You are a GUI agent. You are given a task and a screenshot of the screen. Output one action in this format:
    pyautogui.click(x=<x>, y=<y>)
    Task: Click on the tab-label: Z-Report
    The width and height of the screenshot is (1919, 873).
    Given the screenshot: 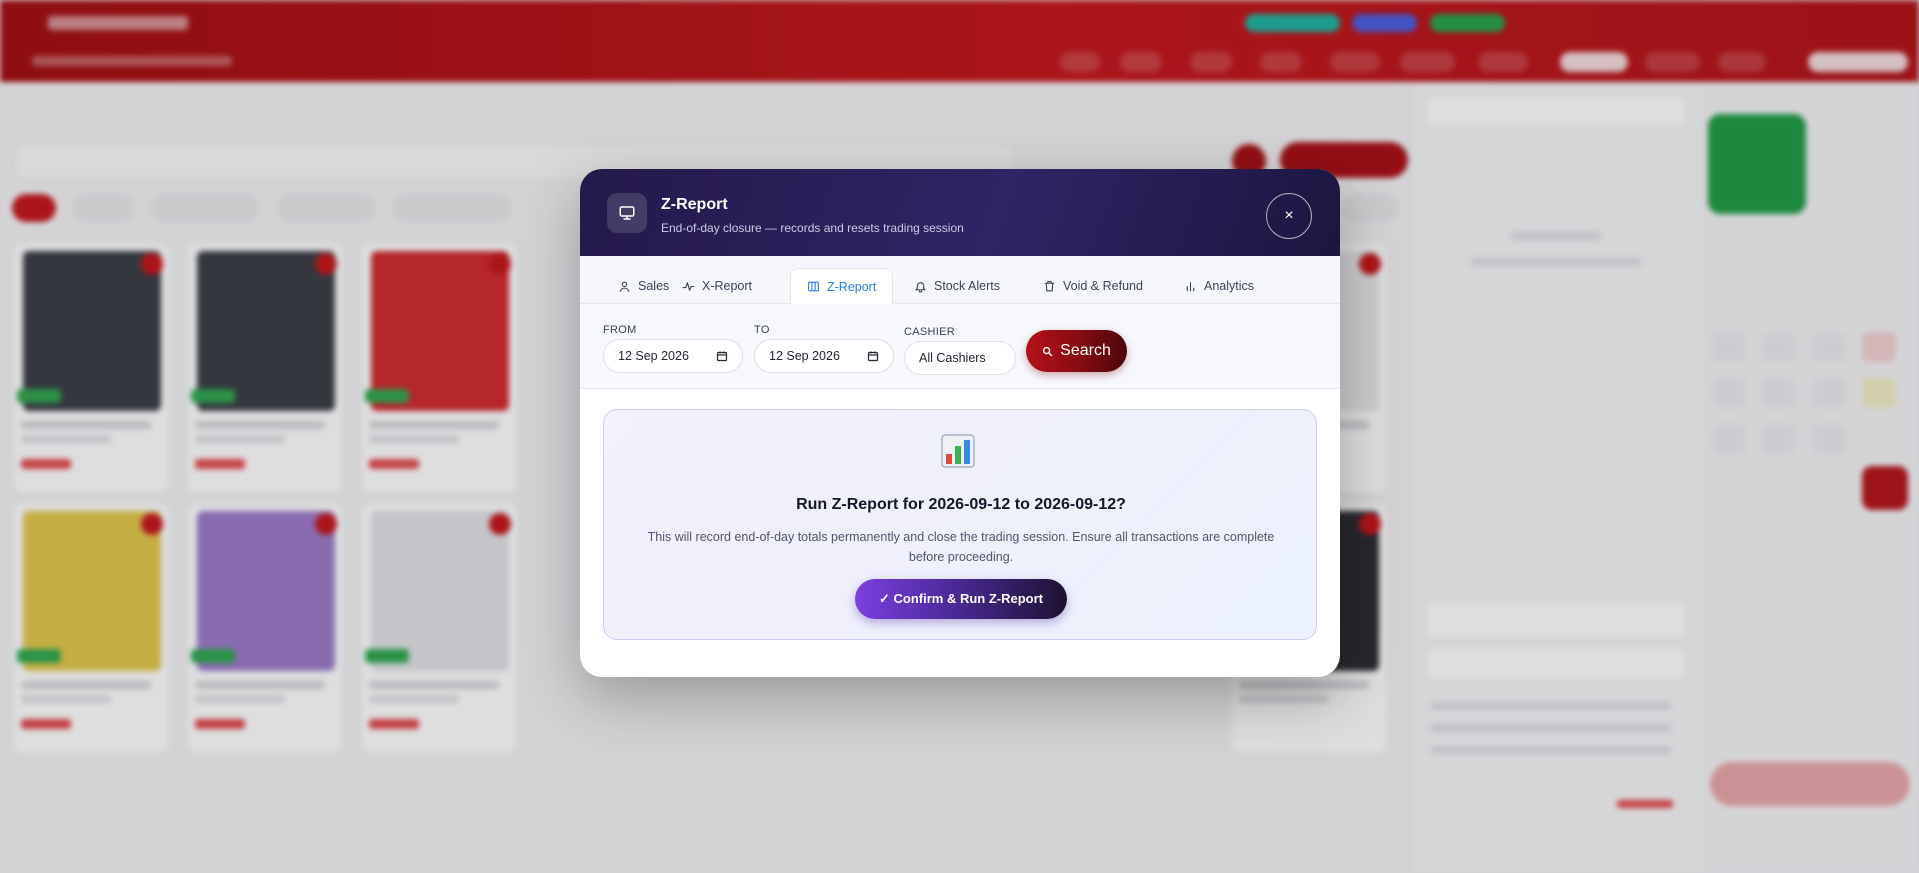 What is the action you would take?
    pyautogui.click(x=852, y=286)
    